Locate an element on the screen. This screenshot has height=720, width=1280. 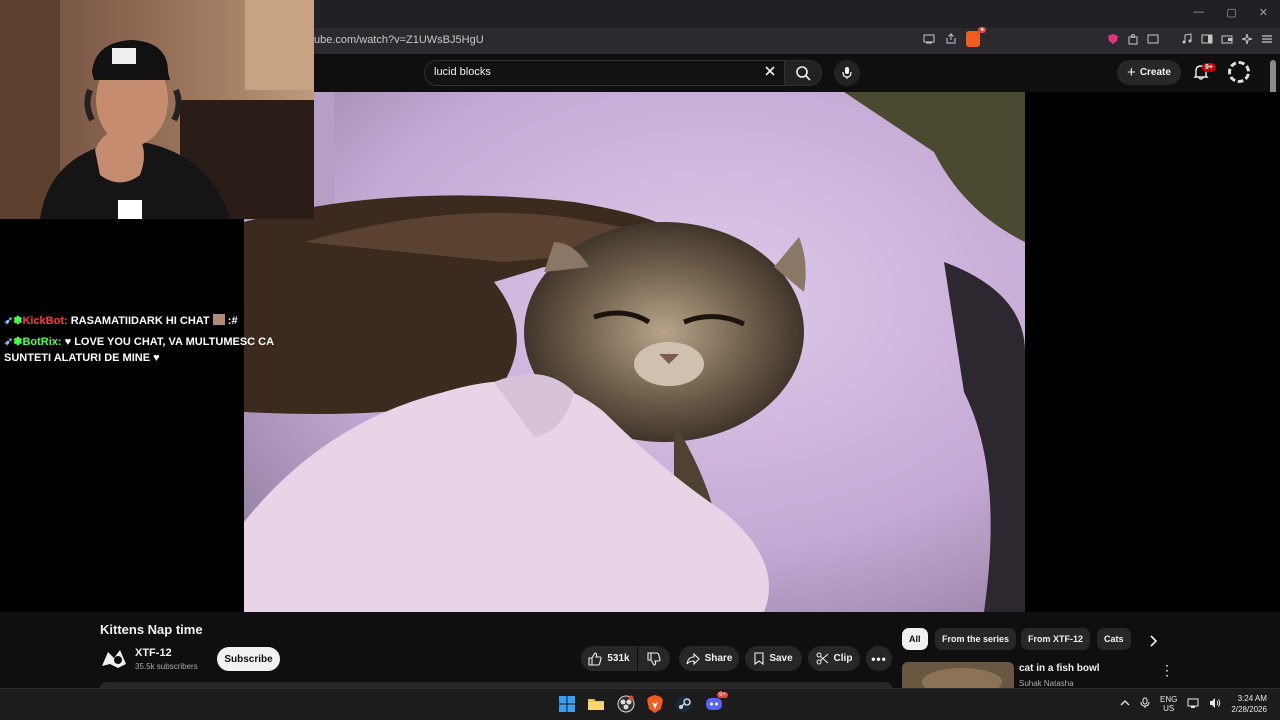
account-avatar is located at coordinates (1239, 72).